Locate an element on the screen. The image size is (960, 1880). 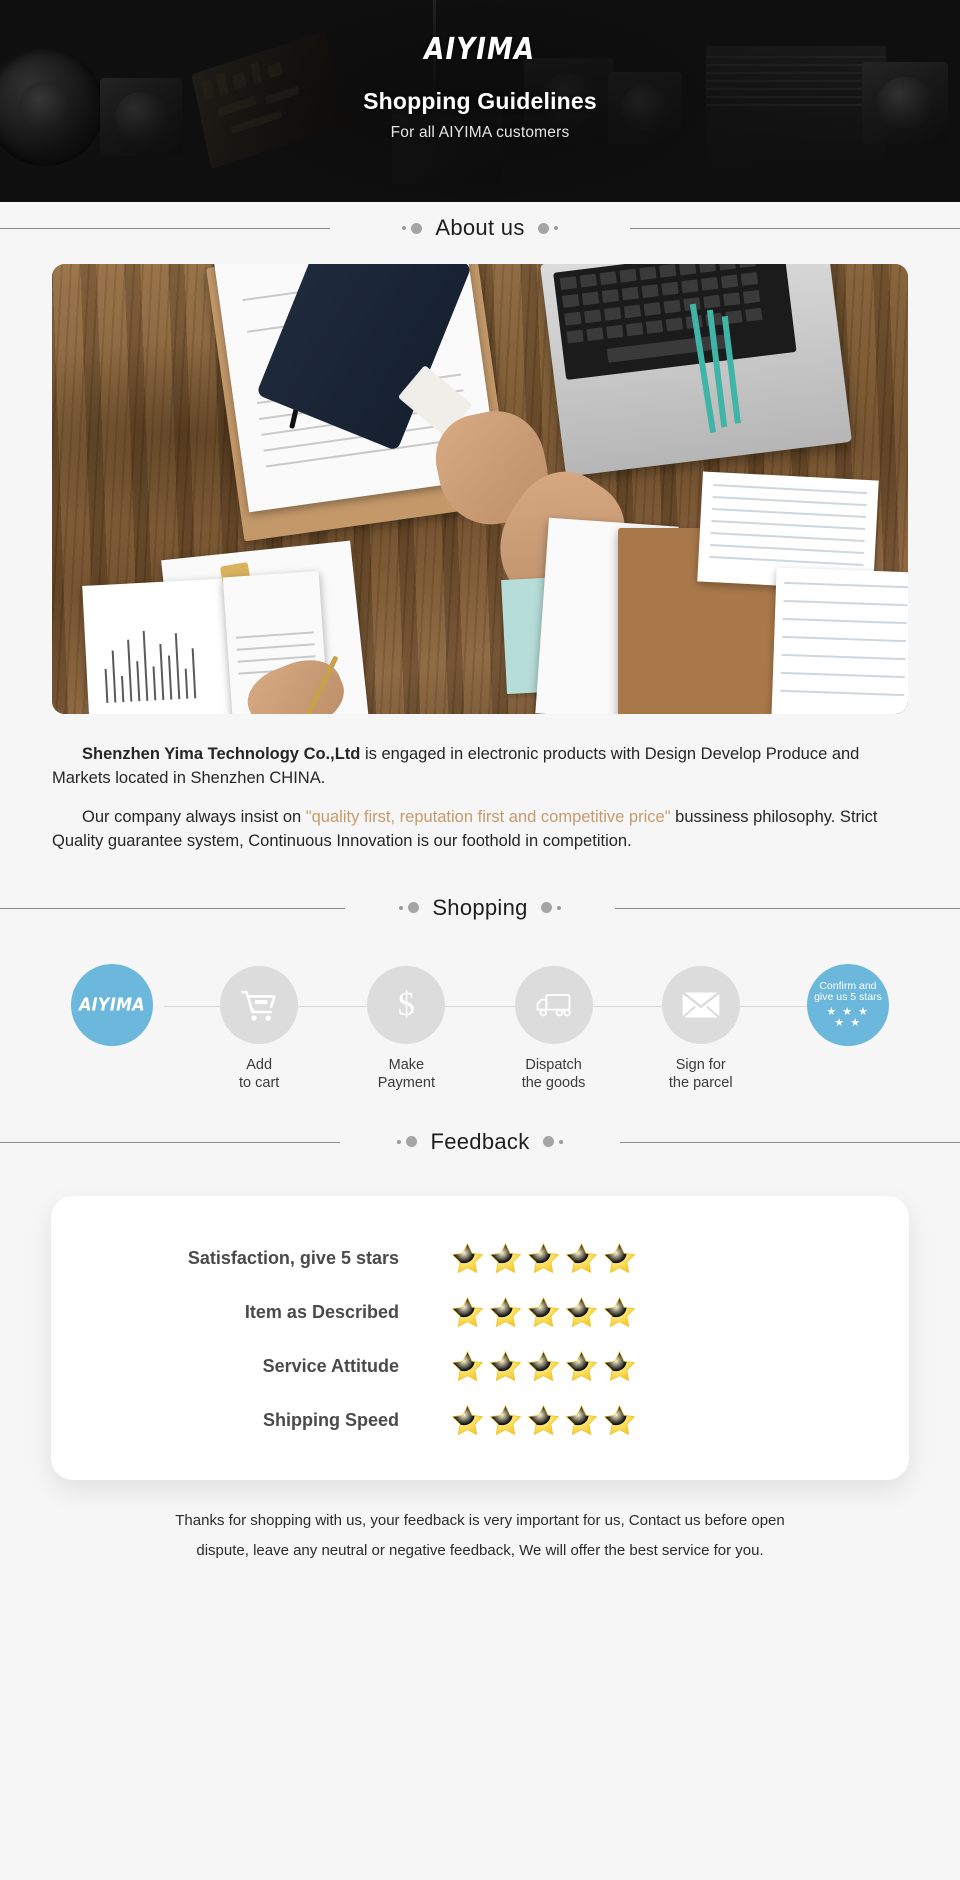
feedback-stars-shipping-speed is located at coordinates (543, 1420).